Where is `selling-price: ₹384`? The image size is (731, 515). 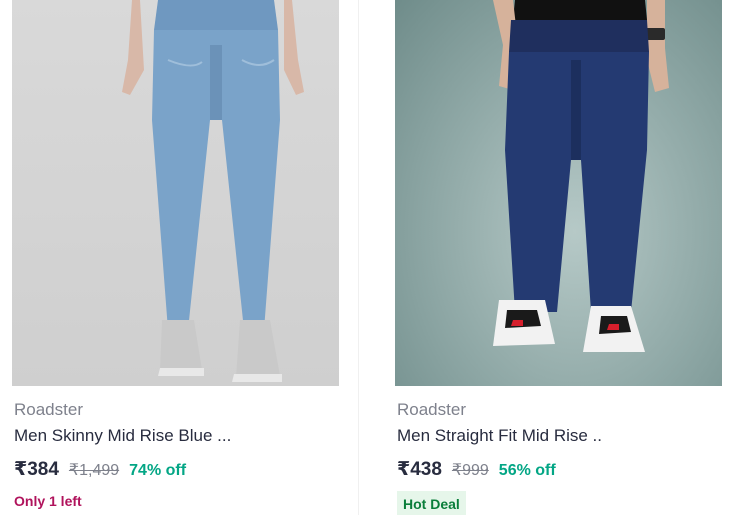
selling-price: ₹384 is located at coordinates (36, 469).